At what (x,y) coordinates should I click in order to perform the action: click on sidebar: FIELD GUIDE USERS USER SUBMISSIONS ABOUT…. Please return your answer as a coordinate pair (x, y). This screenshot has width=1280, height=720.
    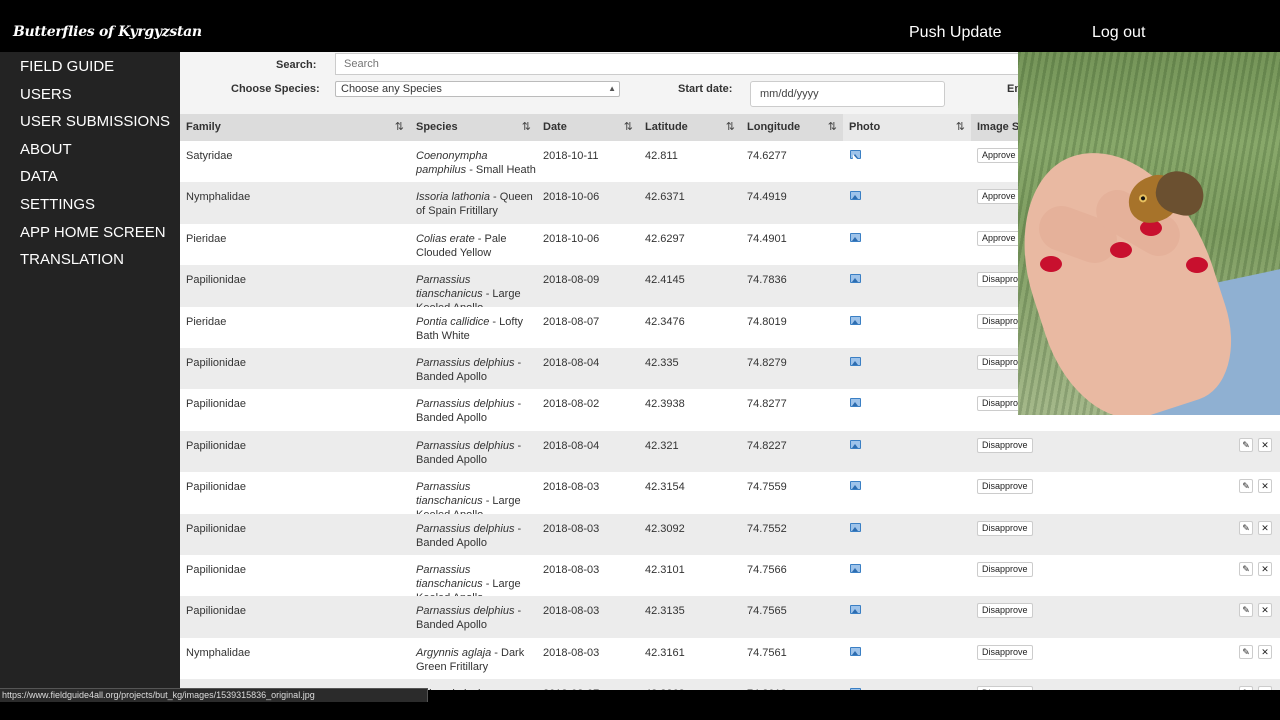
    Looking at the image, I should click on (90, 371).